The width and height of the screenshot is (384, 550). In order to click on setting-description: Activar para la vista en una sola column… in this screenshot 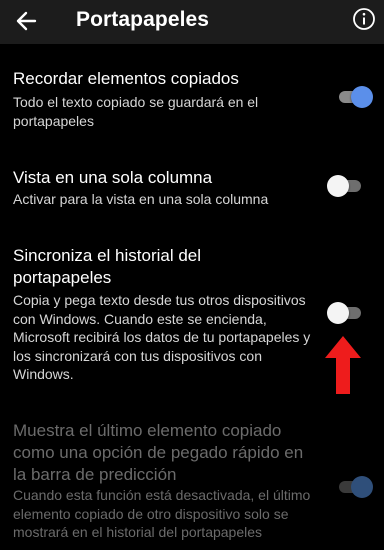, I will do `click(141, 199)`.